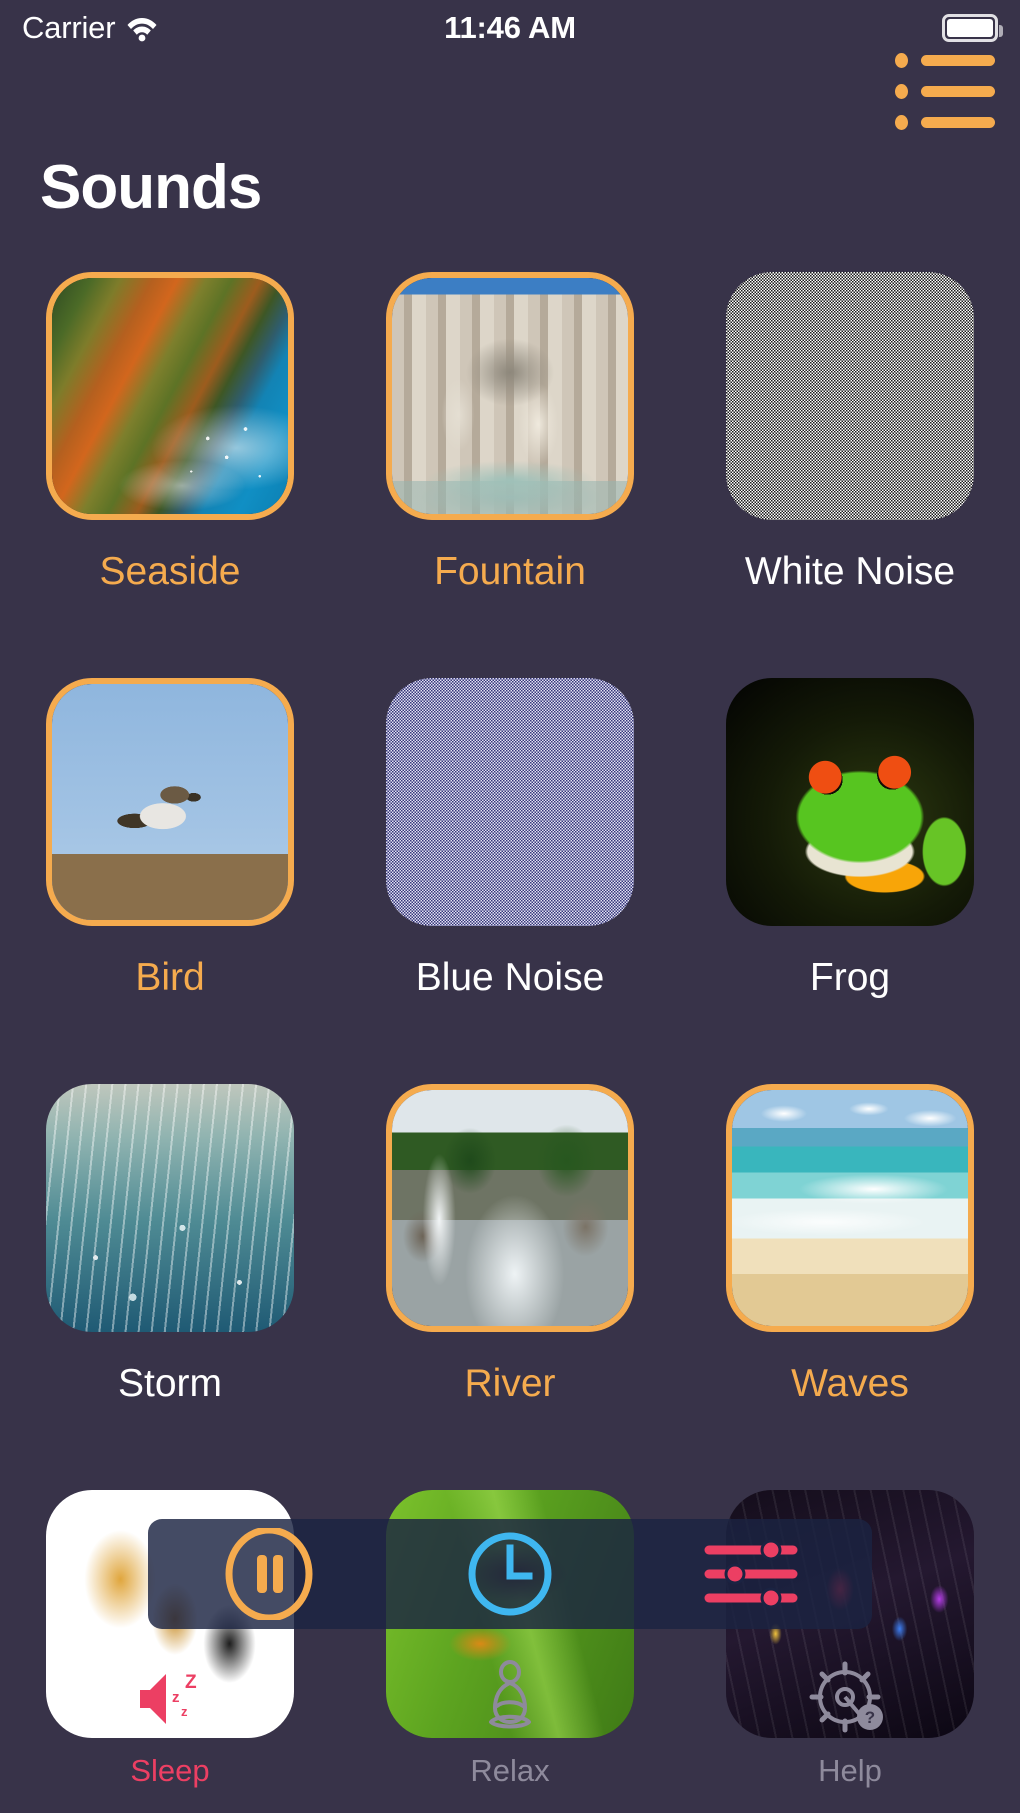  I want to click on speaker-sleep-icon: Z z z, so click(170, 1699).